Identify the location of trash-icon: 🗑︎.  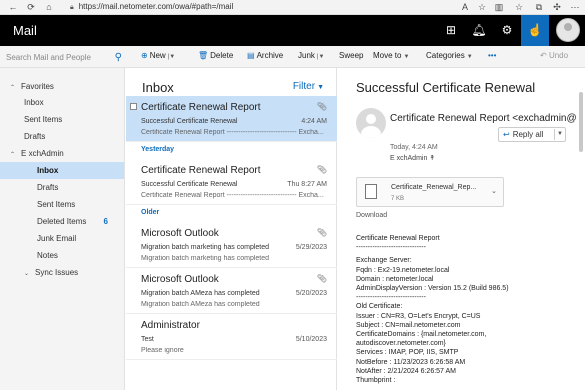
(203, 55).